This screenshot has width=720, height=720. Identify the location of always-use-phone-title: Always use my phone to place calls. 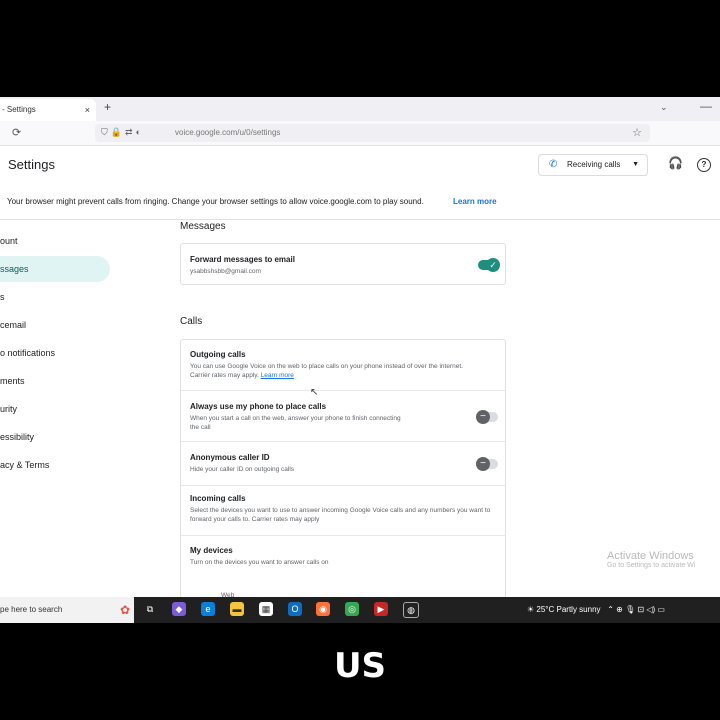
(258, 406).